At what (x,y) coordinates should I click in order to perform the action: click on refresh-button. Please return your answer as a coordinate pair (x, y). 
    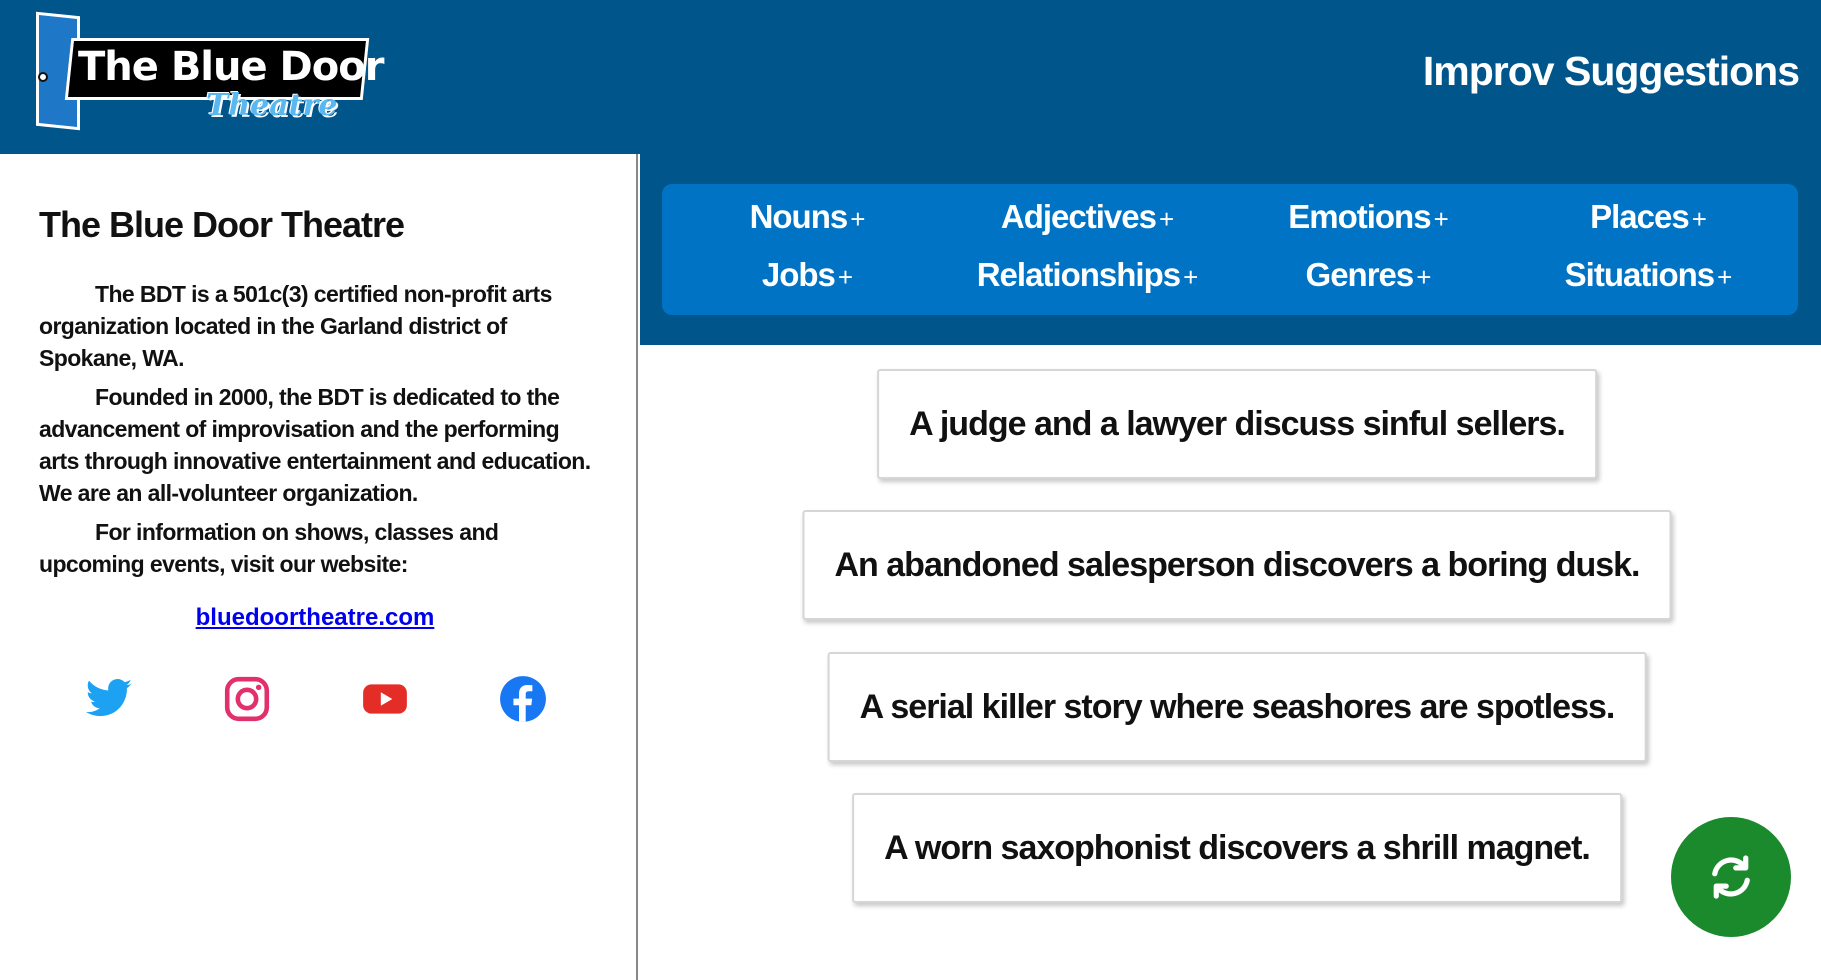
    Looking at the image, I should click on (1731, 877).